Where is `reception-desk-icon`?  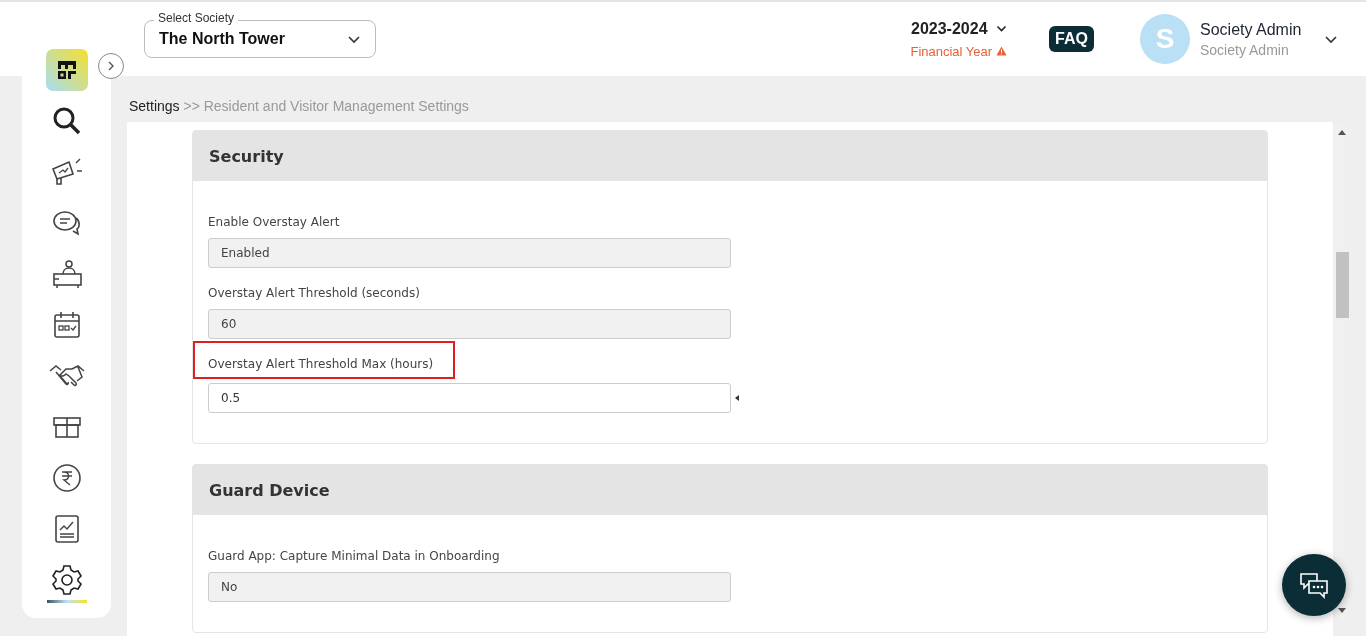 reception-desk-icon is located at coordinates (66, 273).